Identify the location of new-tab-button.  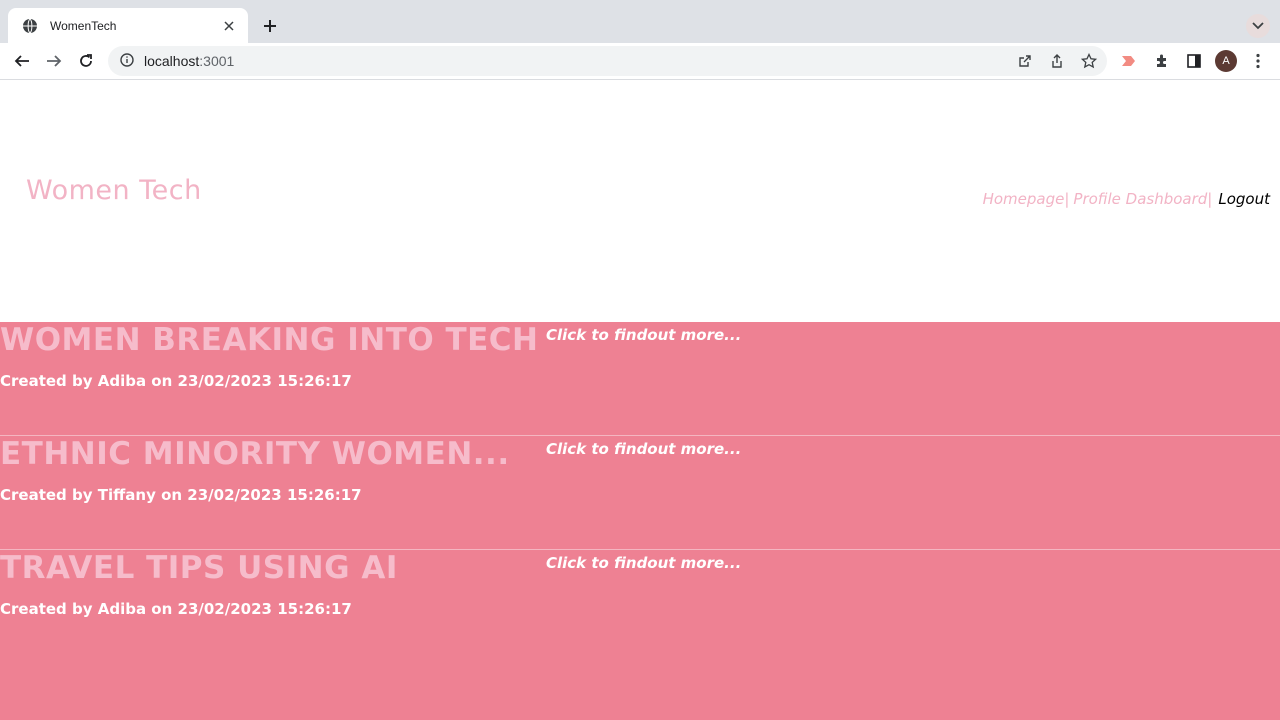
(270, 26).